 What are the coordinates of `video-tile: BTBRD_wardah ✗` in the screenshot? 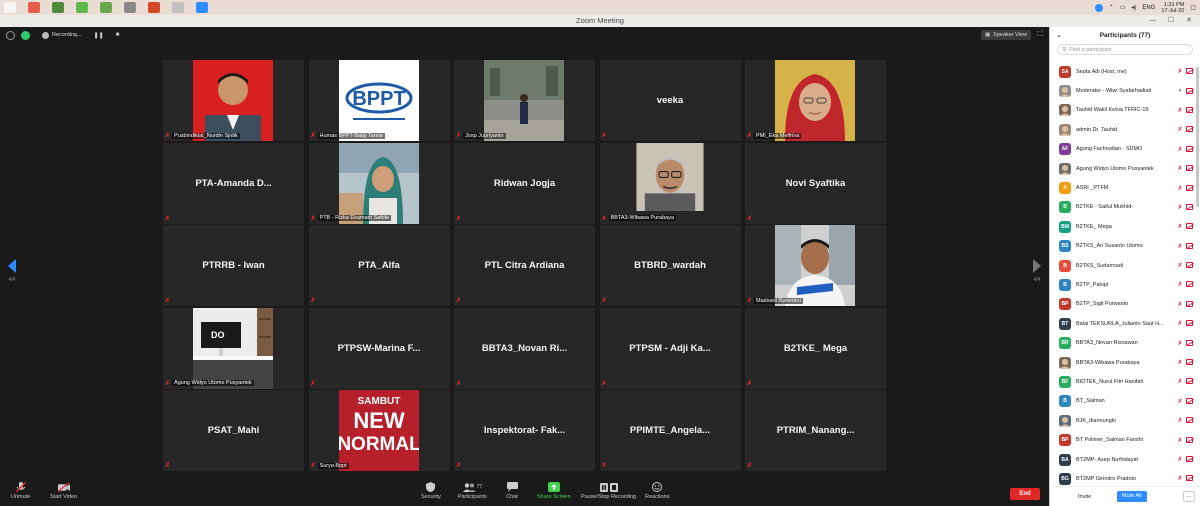 It's located at (670, 265).